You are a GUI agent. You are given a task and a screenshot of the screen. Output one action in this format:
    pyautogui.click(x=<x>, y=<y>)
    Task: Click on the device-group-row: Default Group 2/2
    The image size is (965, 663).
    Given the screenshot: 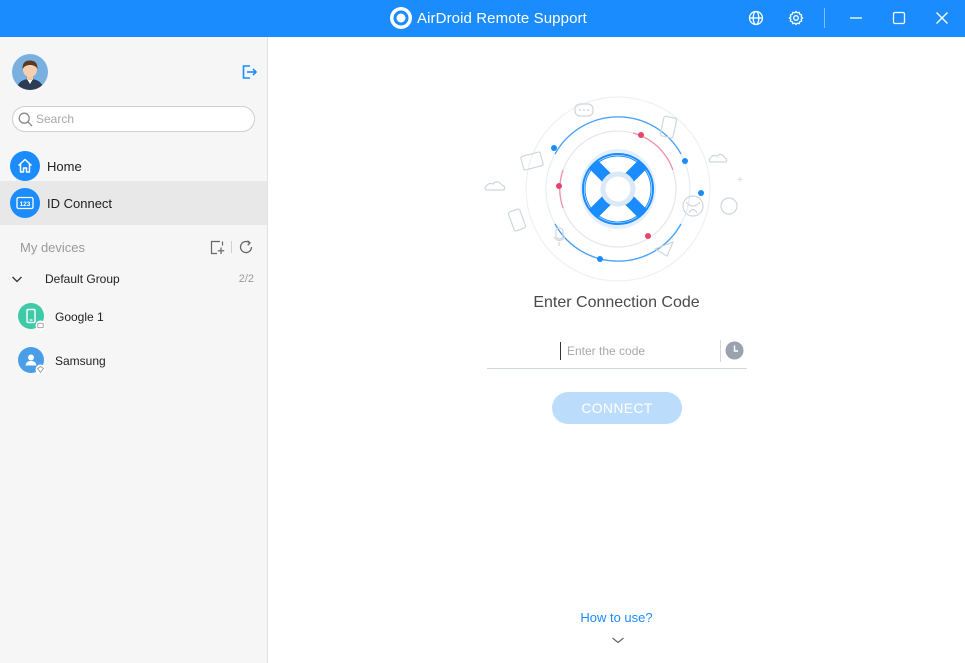 What is the action you would take?
    pyautogui.click(x=133, y=279)
    